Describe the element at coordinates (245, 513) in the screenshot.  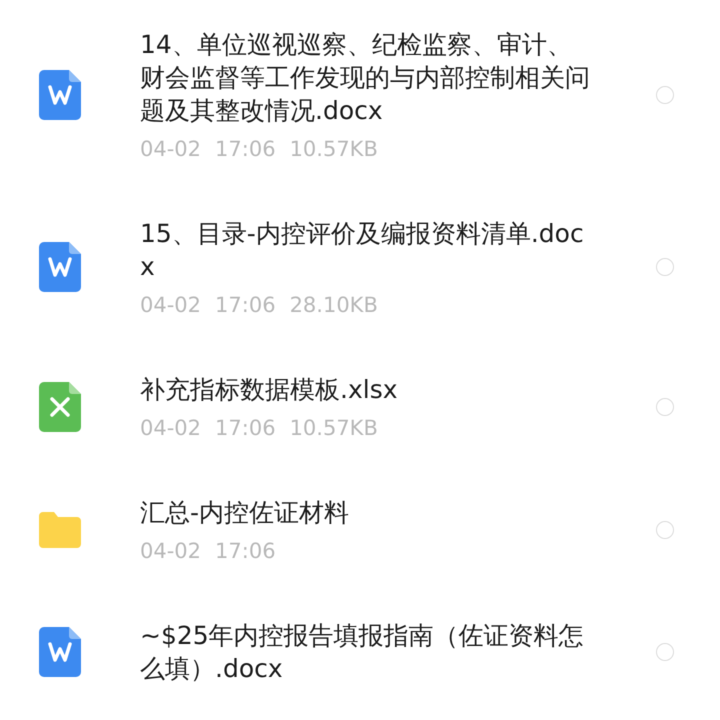
I see `file-name: 汇总-内控佐证材料` at that location.